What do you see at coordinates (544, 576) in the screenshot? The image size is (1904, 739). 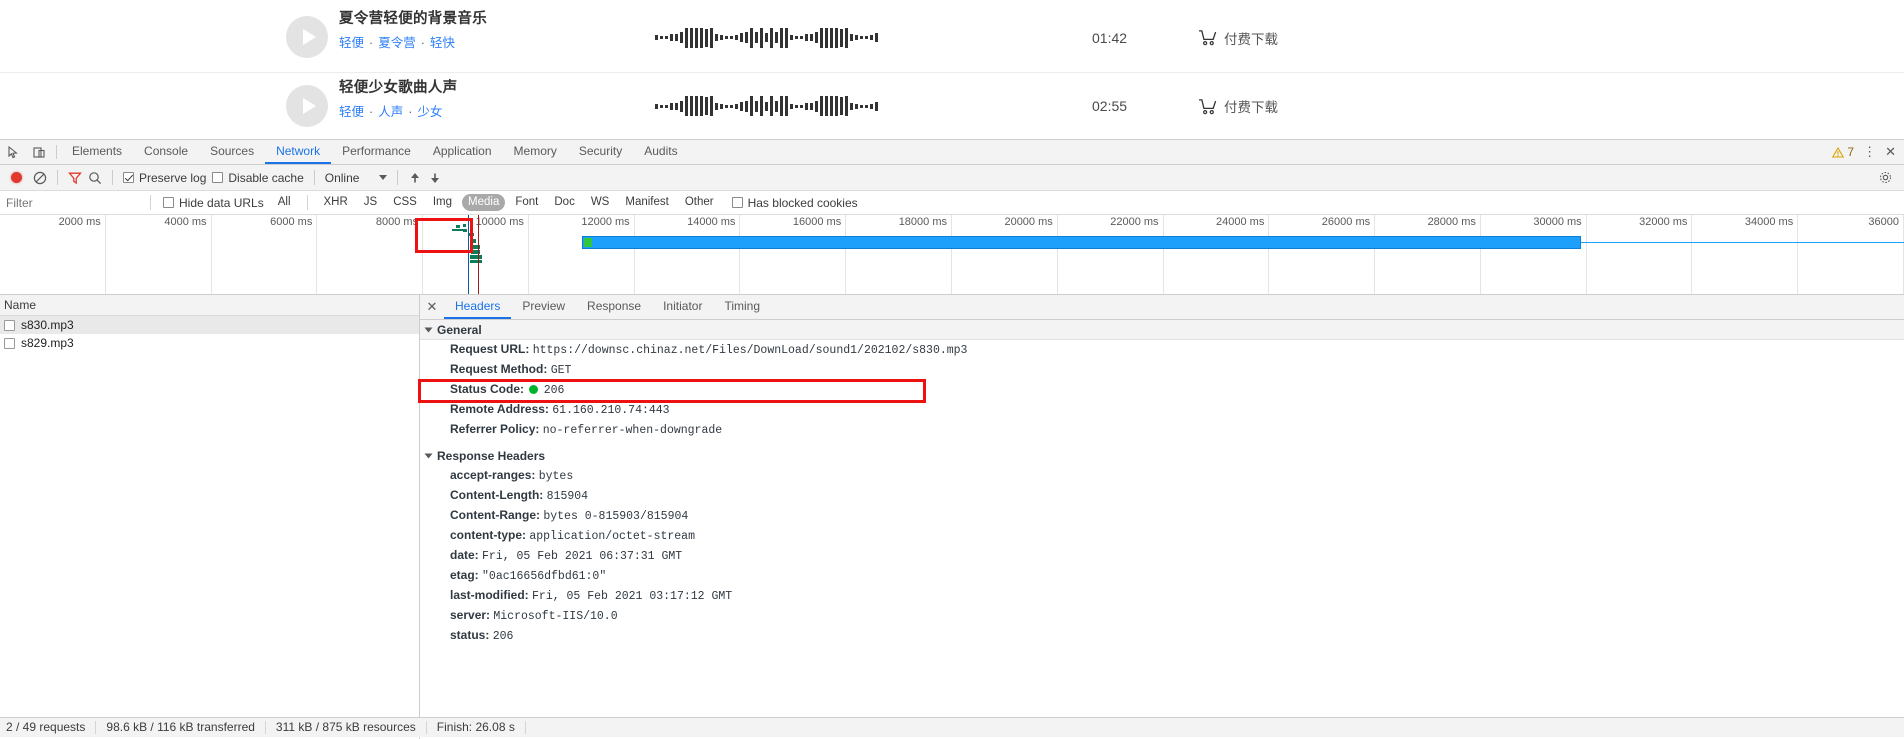 I see `header-value: "0ac16656dfbd61:0"` at bounding box center [544, 576].